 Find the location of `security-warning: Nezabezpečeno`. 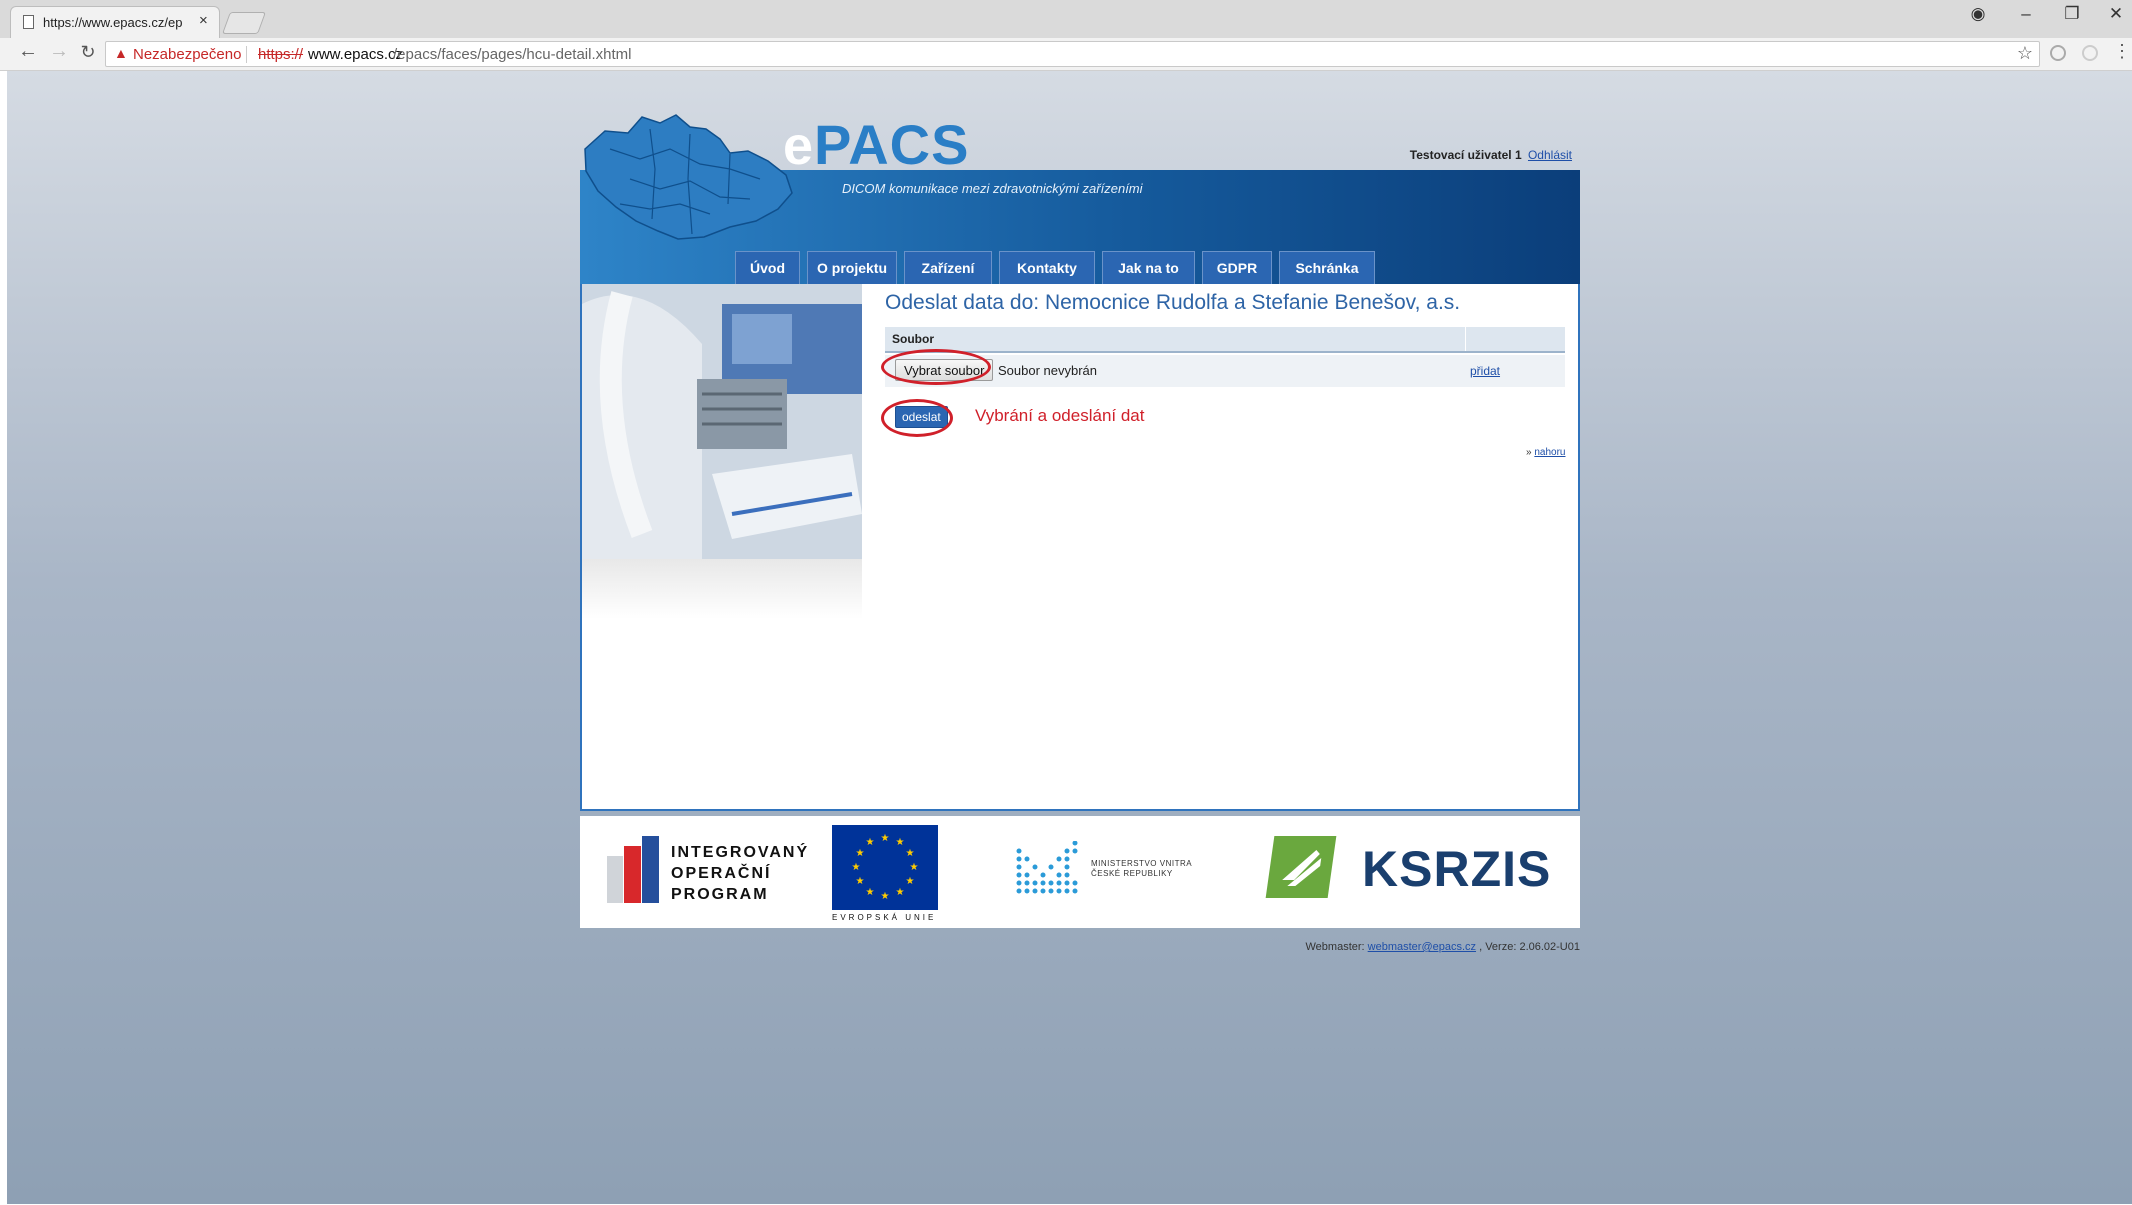

security-warning: Nezabezpečeno is located at coordinates (187, 54).